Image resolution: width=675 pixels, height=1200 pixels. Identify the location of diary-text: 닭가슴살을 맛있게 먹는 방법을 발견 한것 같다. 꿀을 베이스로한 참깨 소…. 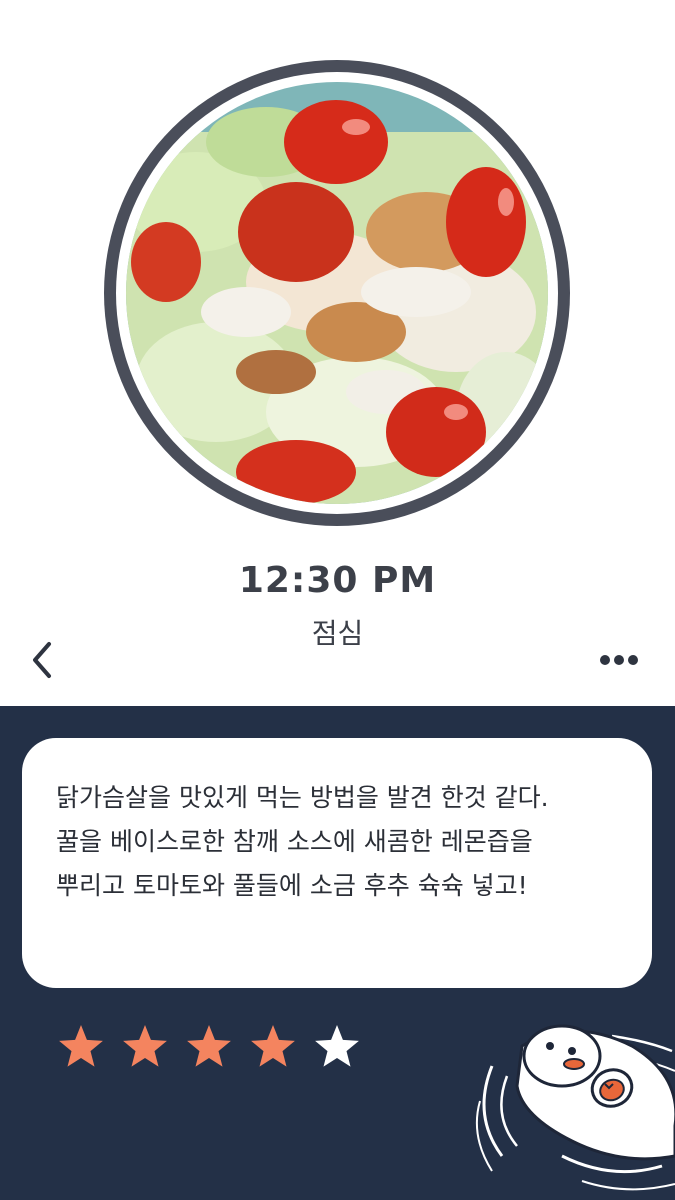
(302, 841).